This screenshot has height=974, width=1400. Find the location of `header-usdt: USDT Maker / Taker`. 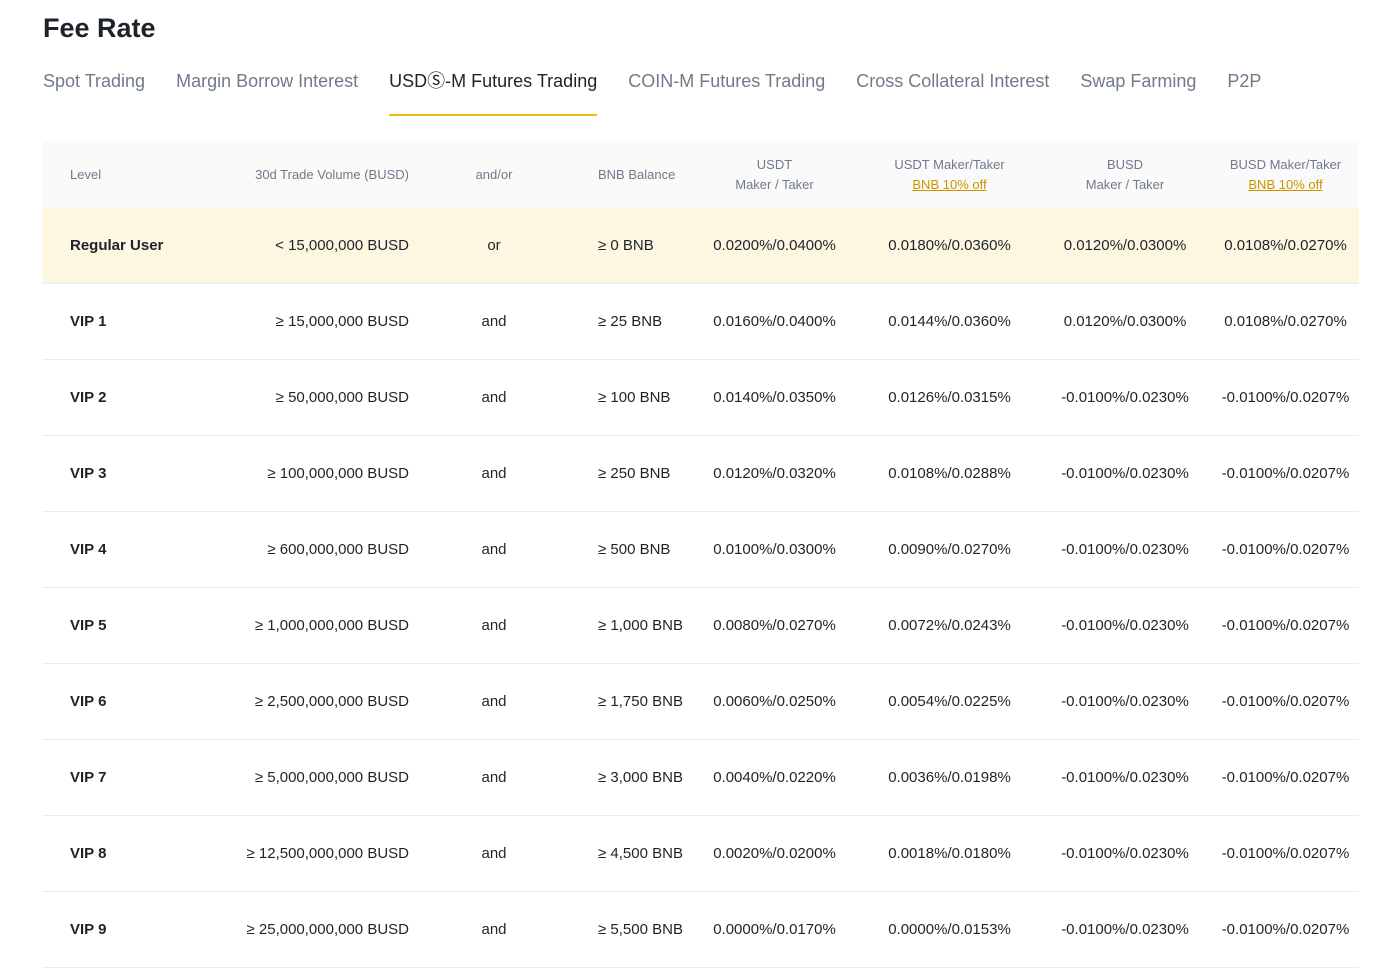

header-usdt: USDT Maker / Taker is located at coordinates (774, 174).